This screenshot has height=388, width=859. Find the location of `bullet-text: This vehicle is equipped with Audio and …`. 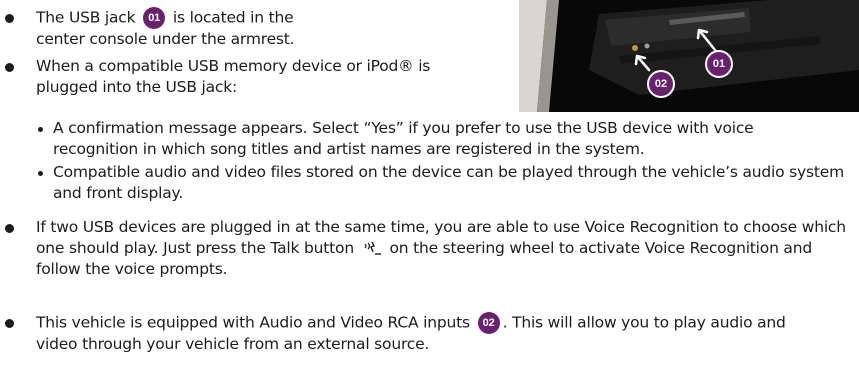

bullet-text: This vehicle is equipped with Audio and … is located at coordinates (253, 322).